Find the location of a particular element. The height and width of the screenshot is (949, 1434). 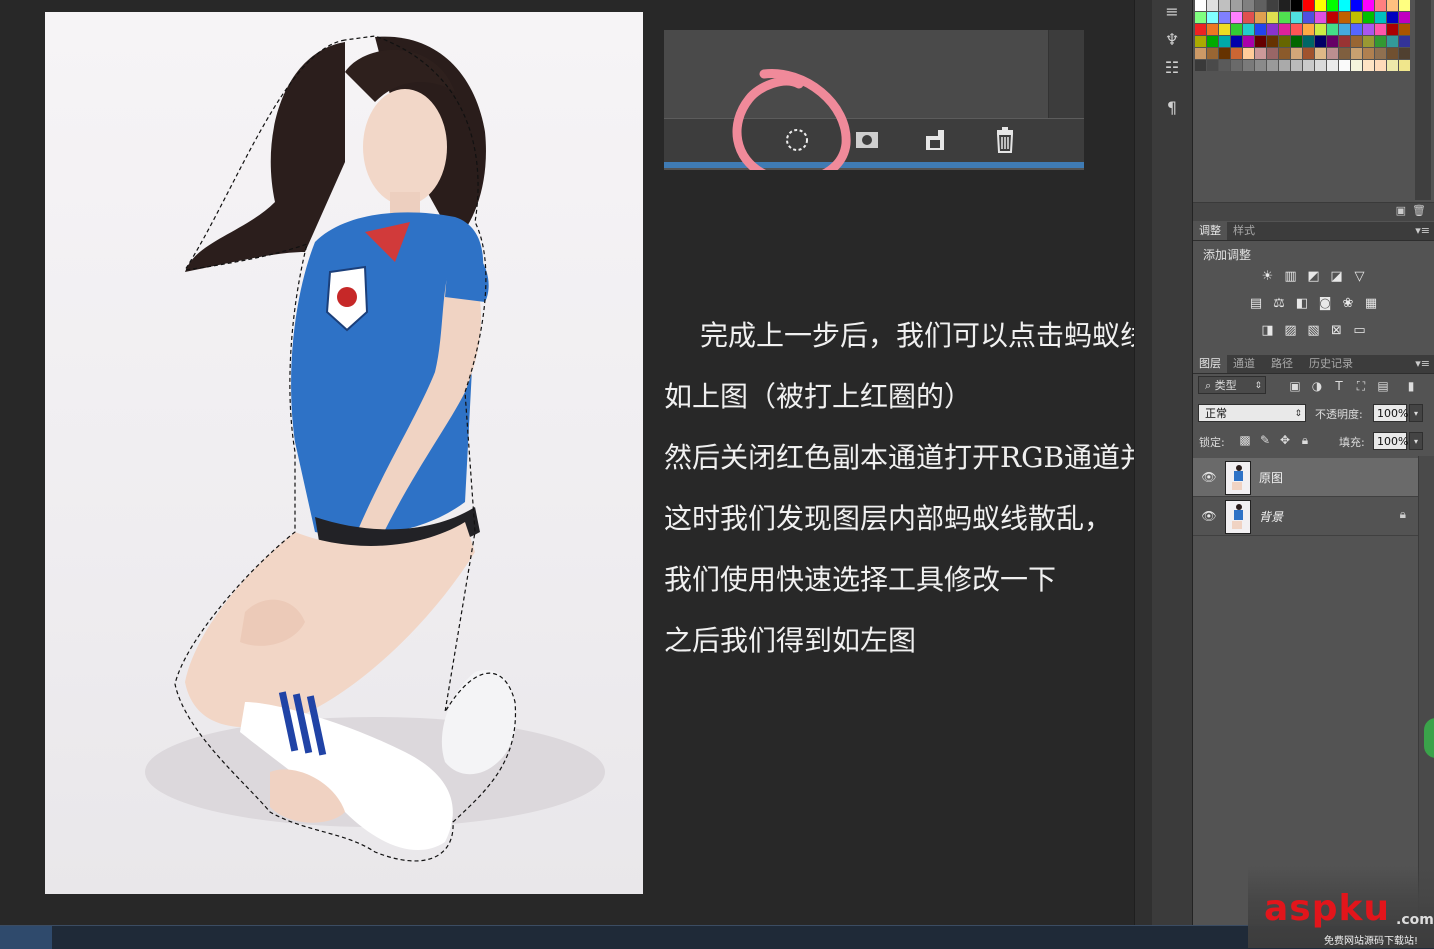

new-swatch-icon: ▣ is located at coordinates (1401, 210).